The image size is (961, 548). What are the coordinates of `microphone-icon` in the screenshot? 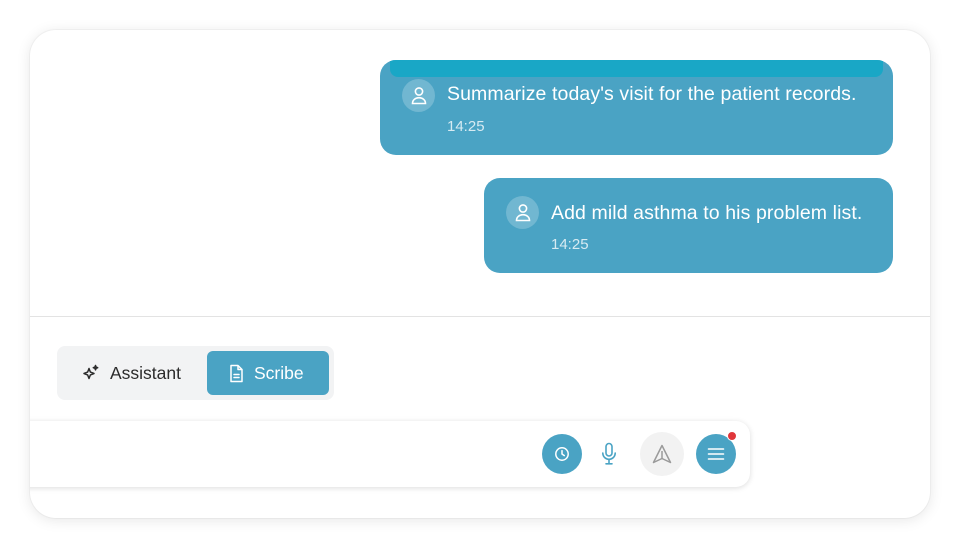 It's located at (609, 453).